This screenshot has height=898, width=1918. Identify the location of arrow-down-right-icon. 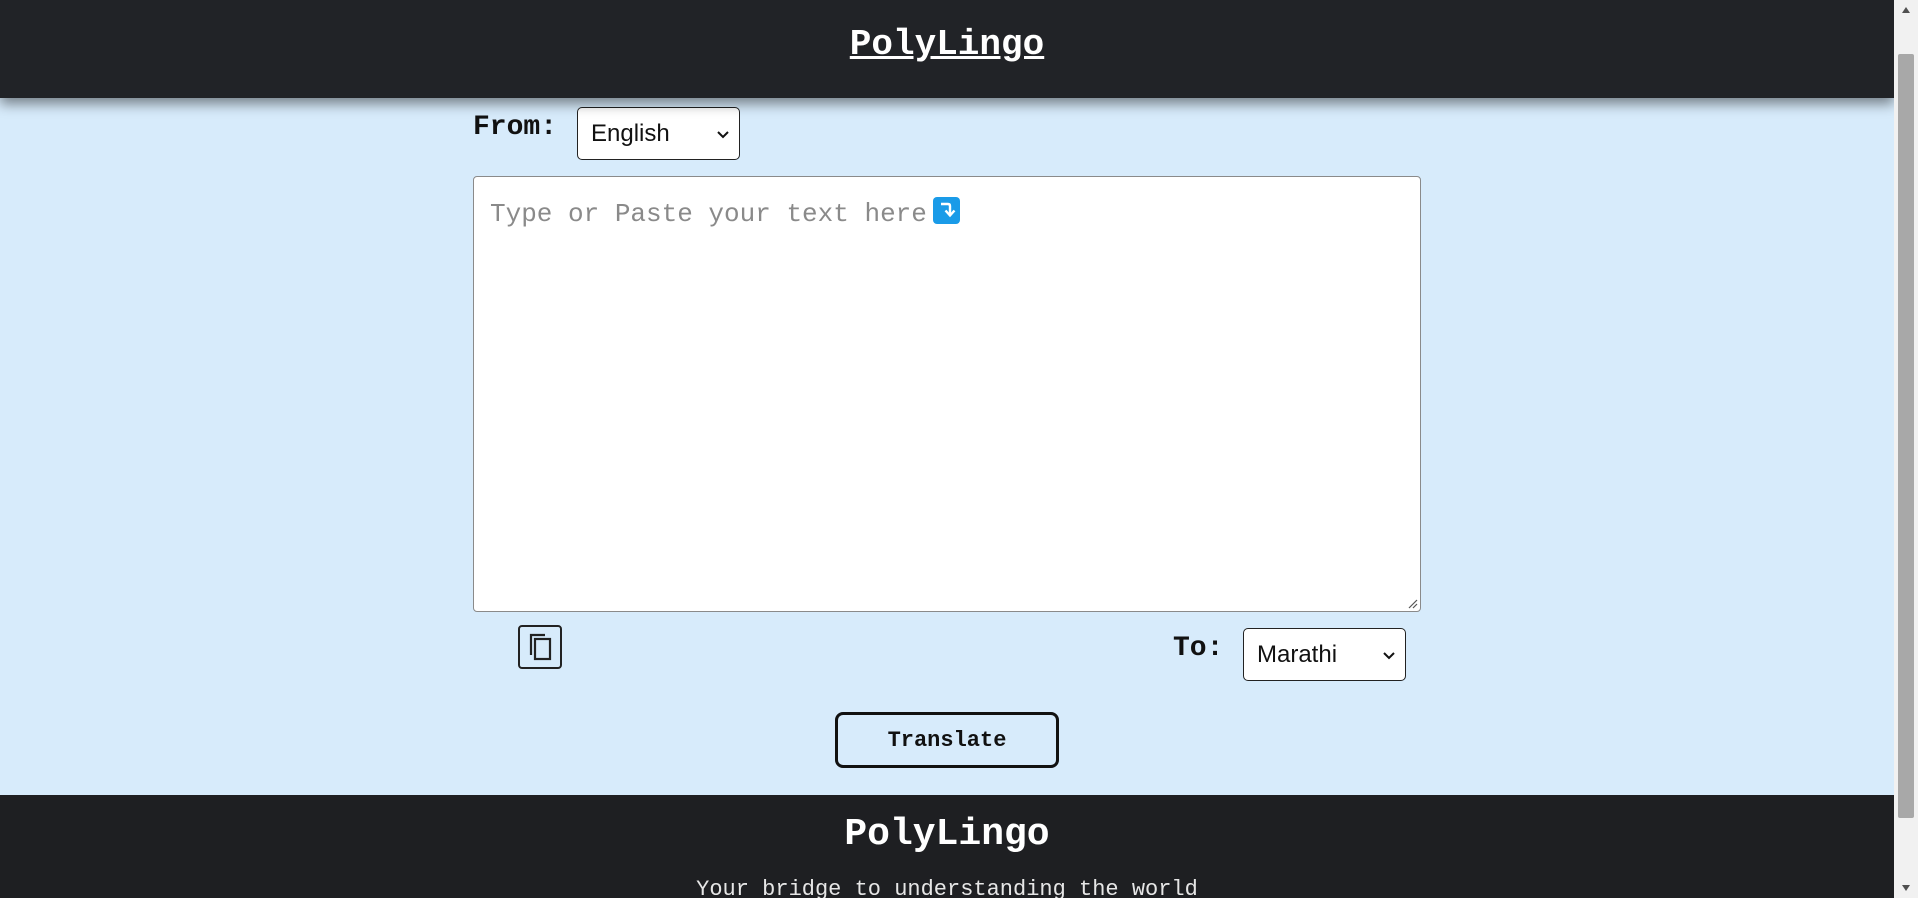
(946, 210).